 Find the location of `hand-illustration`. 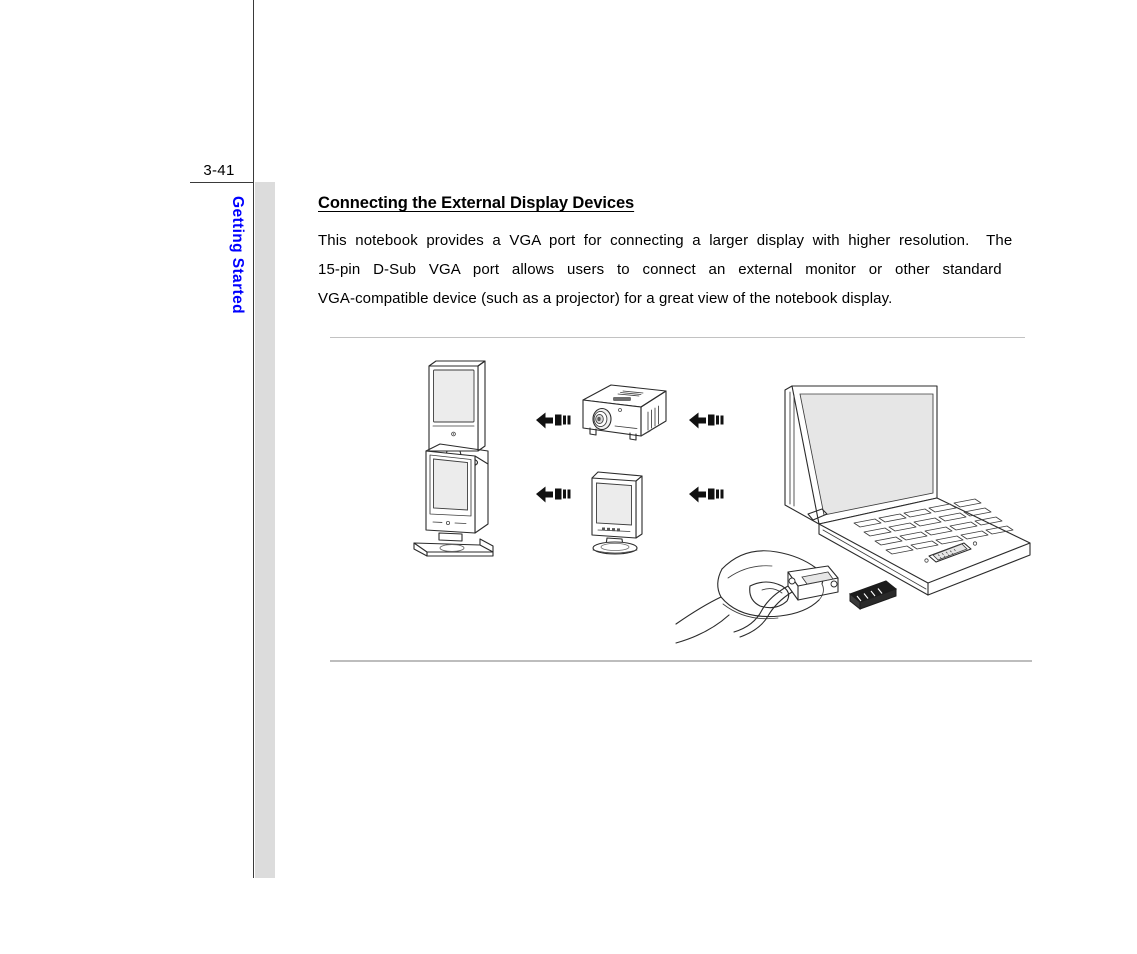

hand-illustration is located at coordinates (749, 597).